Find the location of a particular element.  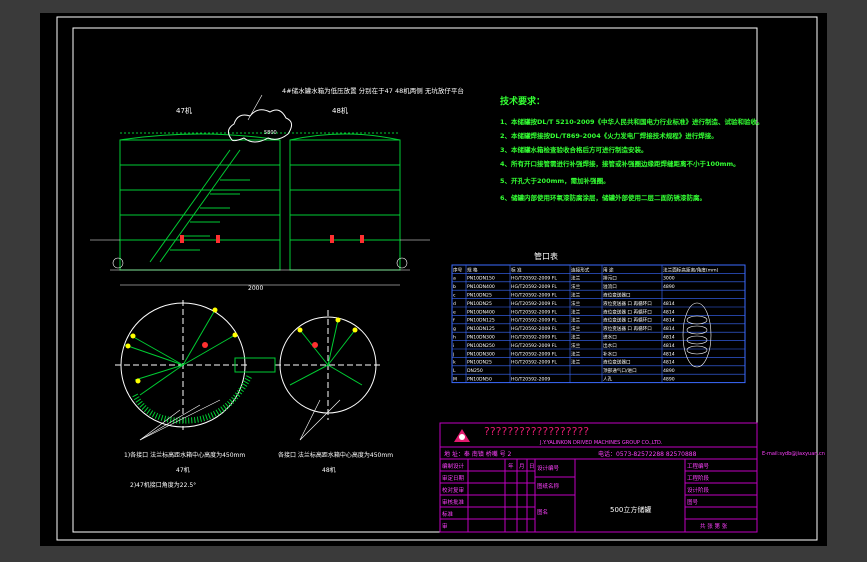

nozzle-table-header: 规 格 is located at coordinates (472, 269).